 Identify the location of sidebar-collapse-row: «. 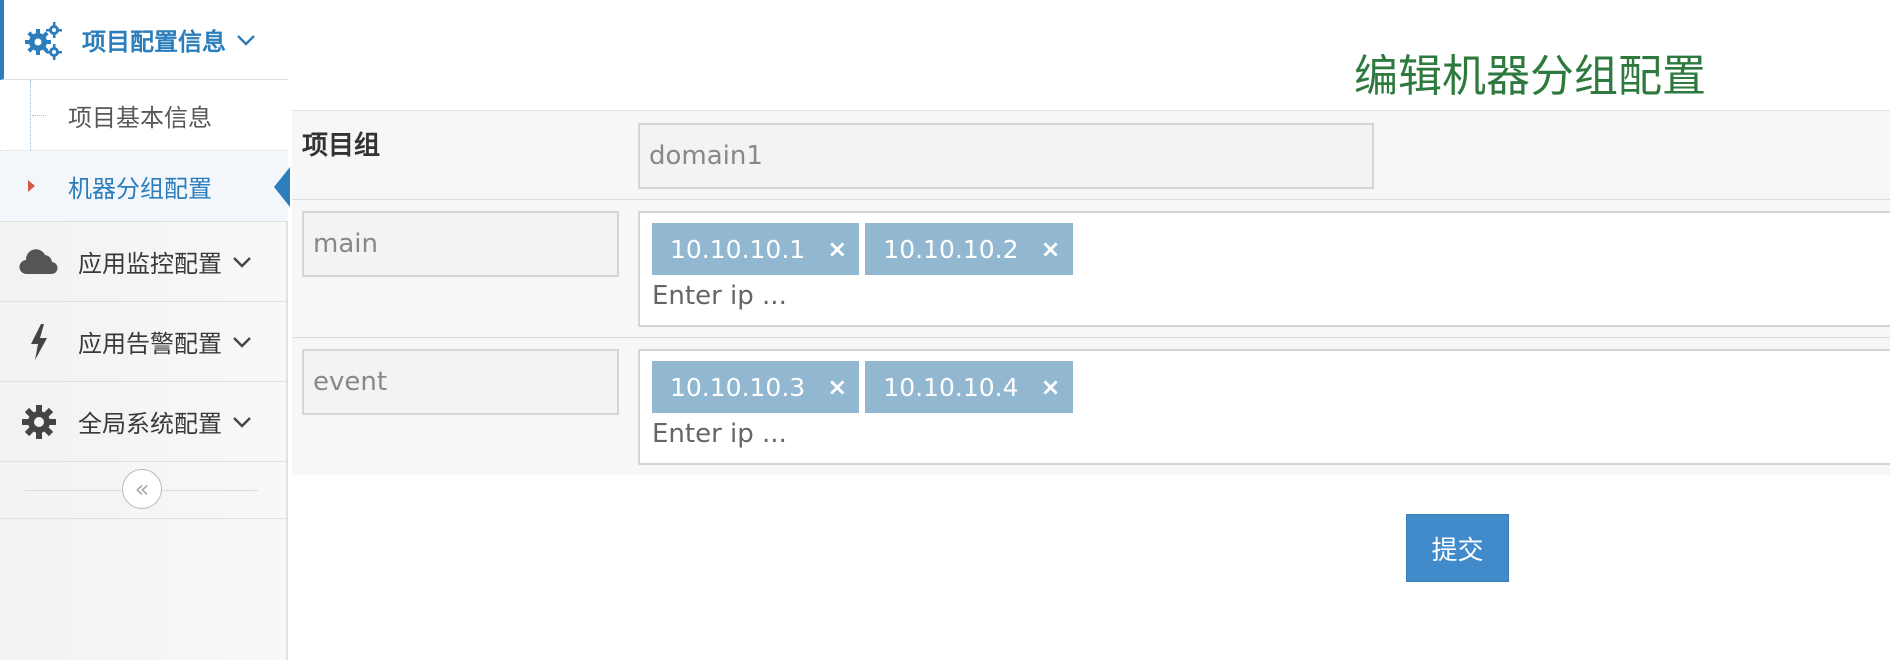
(144, 490).